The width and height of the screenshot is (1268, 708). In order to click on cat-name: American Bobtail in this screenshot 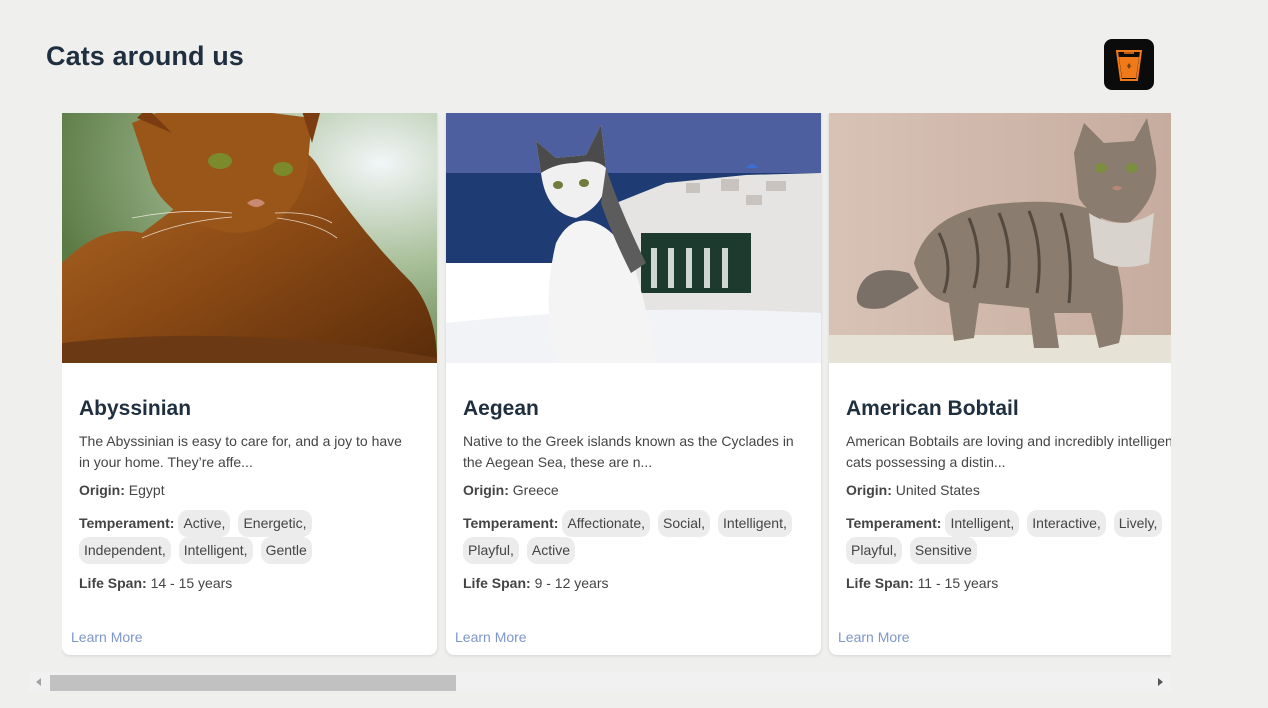, I will do `click(932, 408)`.